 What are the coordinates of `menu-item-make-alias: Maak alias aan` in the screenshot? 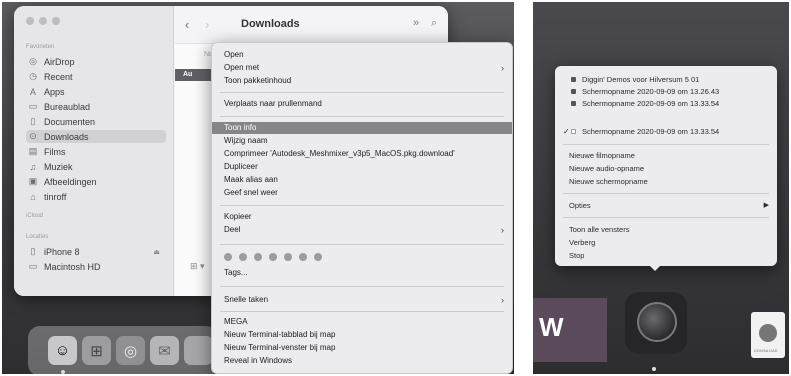 It's located at (362, 180).